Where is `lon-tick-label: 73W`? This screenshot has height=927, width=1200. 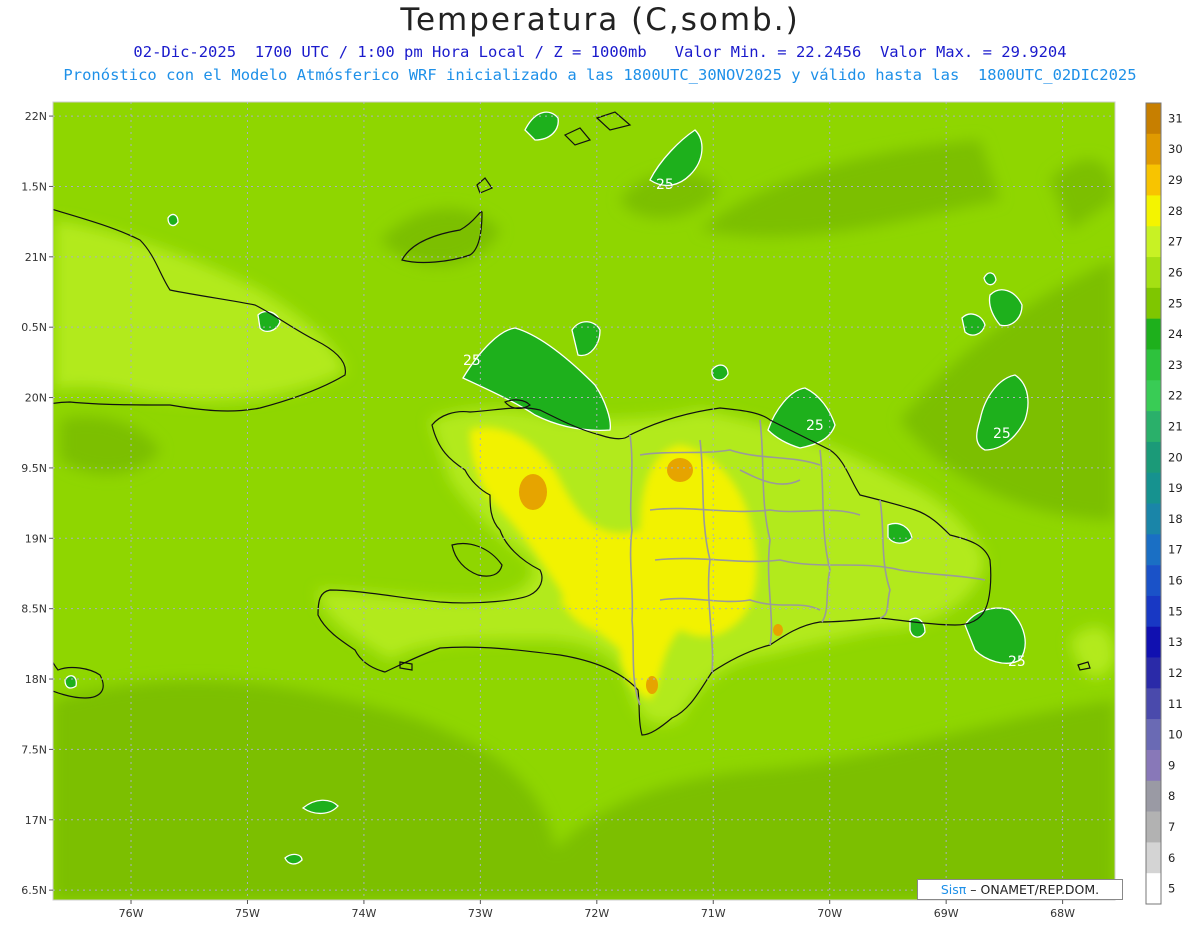
lon-tick-label: 73W is located at coordinates (480, 913).